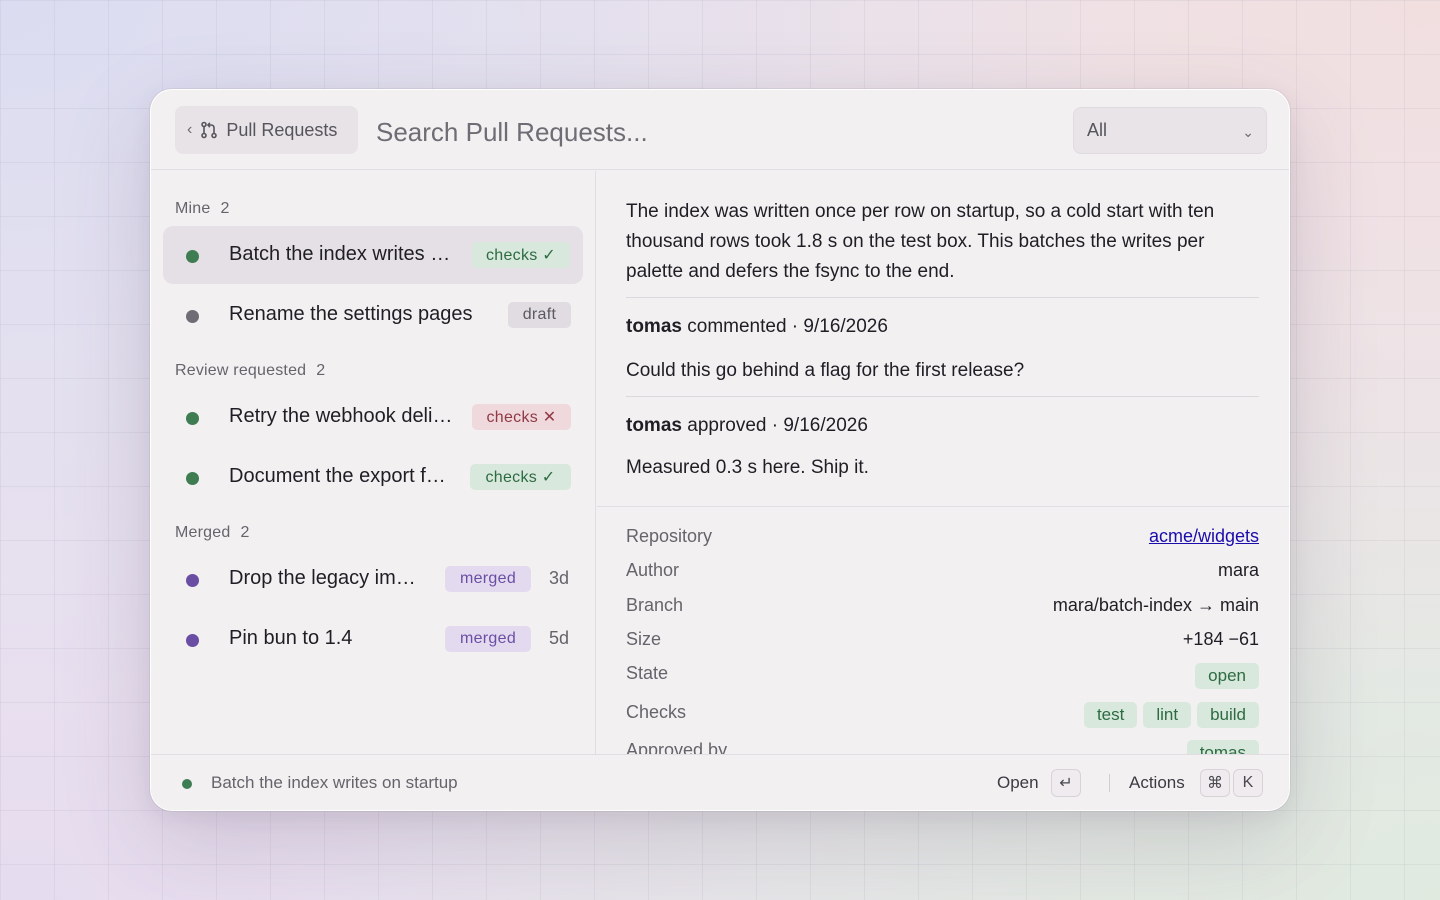 The image size is (1440, 900). I want to click on section-label: Mine, so click(193, 208).